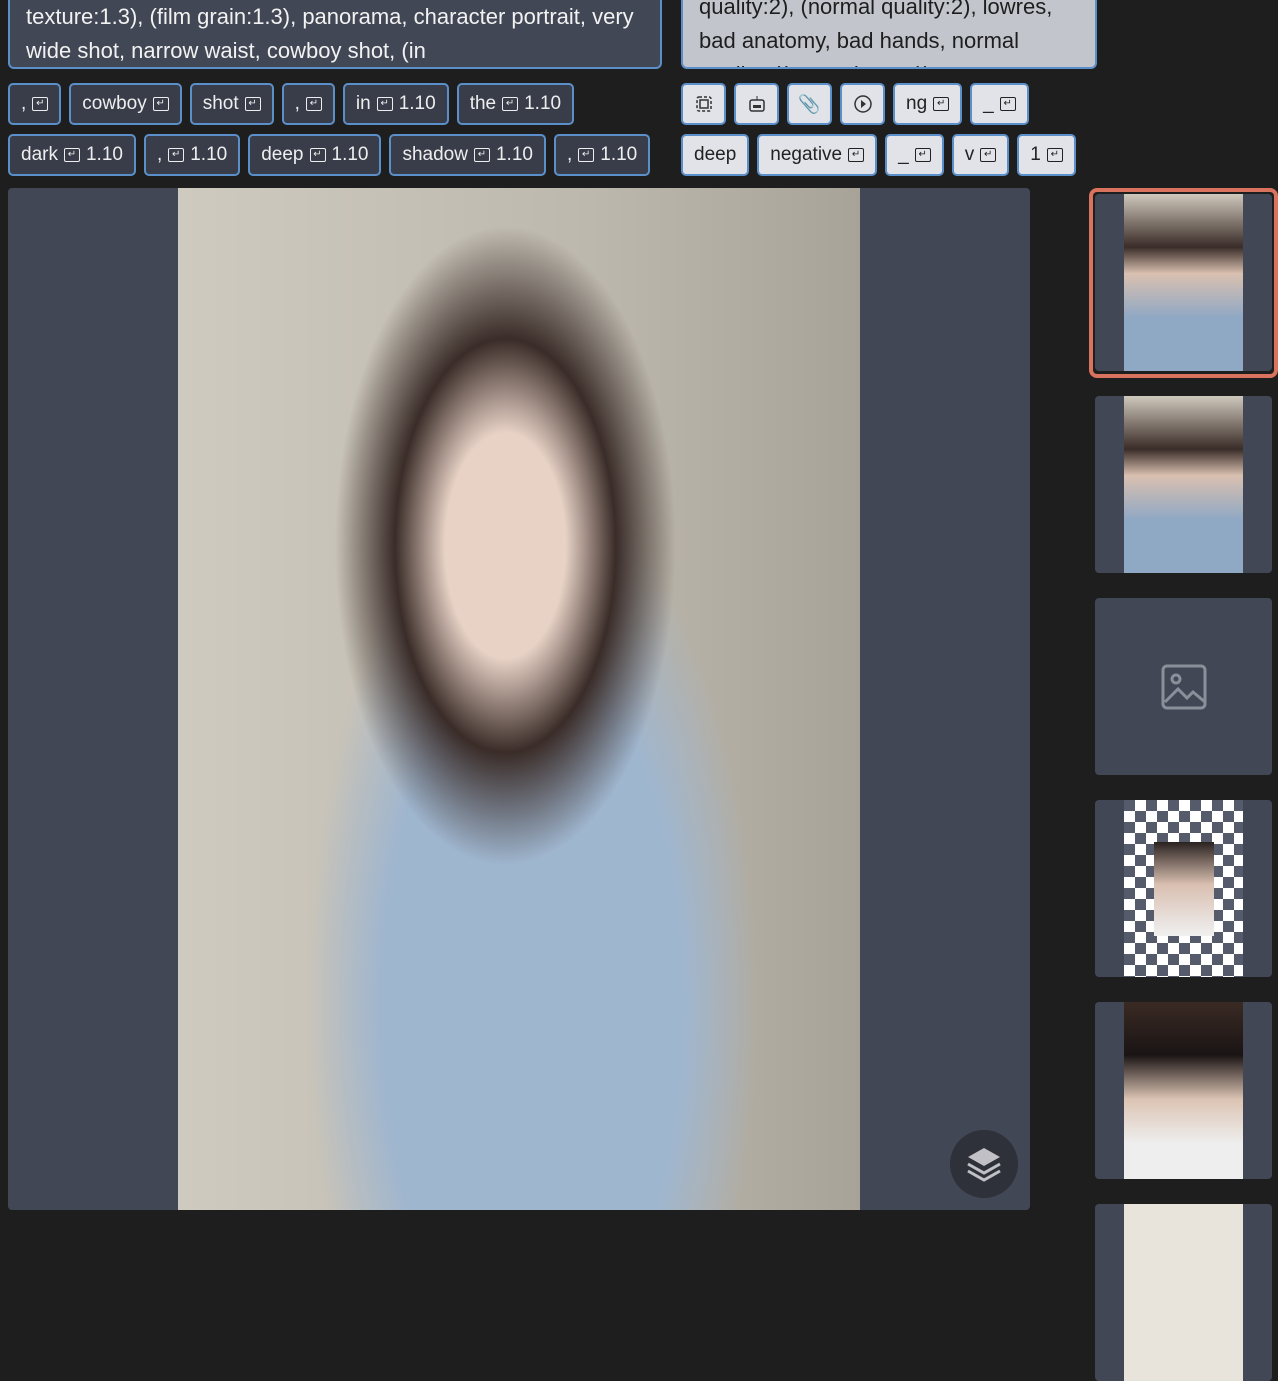  I want to click on robot-icon, so click(756, 104).